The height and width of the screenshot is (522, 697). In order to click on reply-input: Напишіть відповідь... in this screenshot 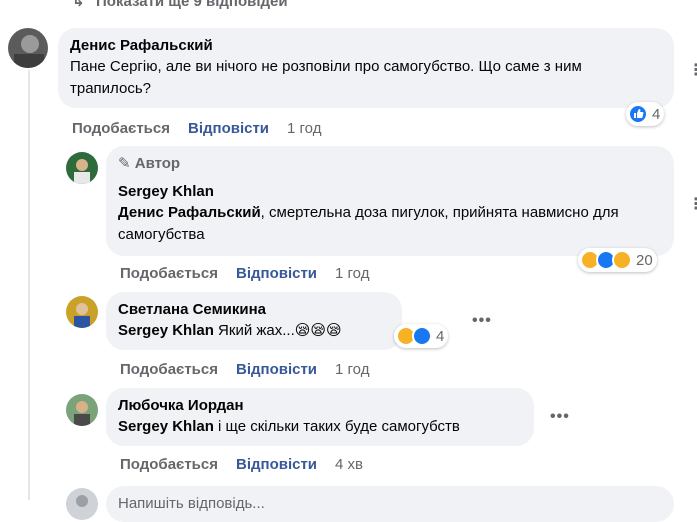, I will do `click(390, 504)`.